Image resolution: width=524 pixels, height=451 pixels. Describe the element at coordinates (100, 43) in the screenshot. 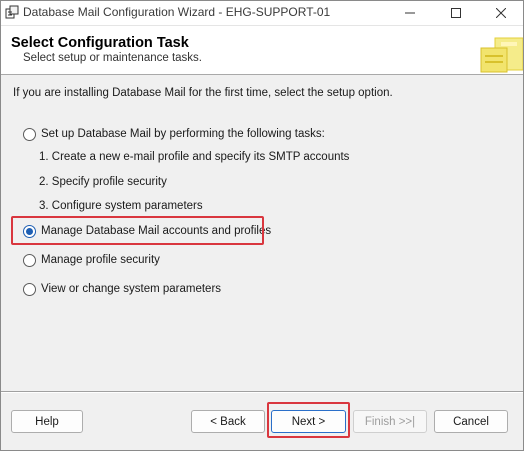

I see `page-title: Select Configuration Task` at that location.